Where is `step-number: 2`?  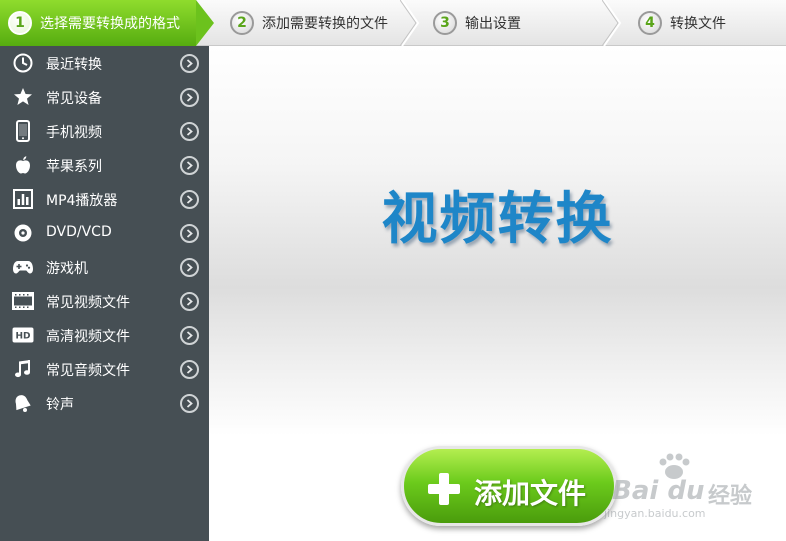 step-number: 2 is located at coordinates (242, 23).